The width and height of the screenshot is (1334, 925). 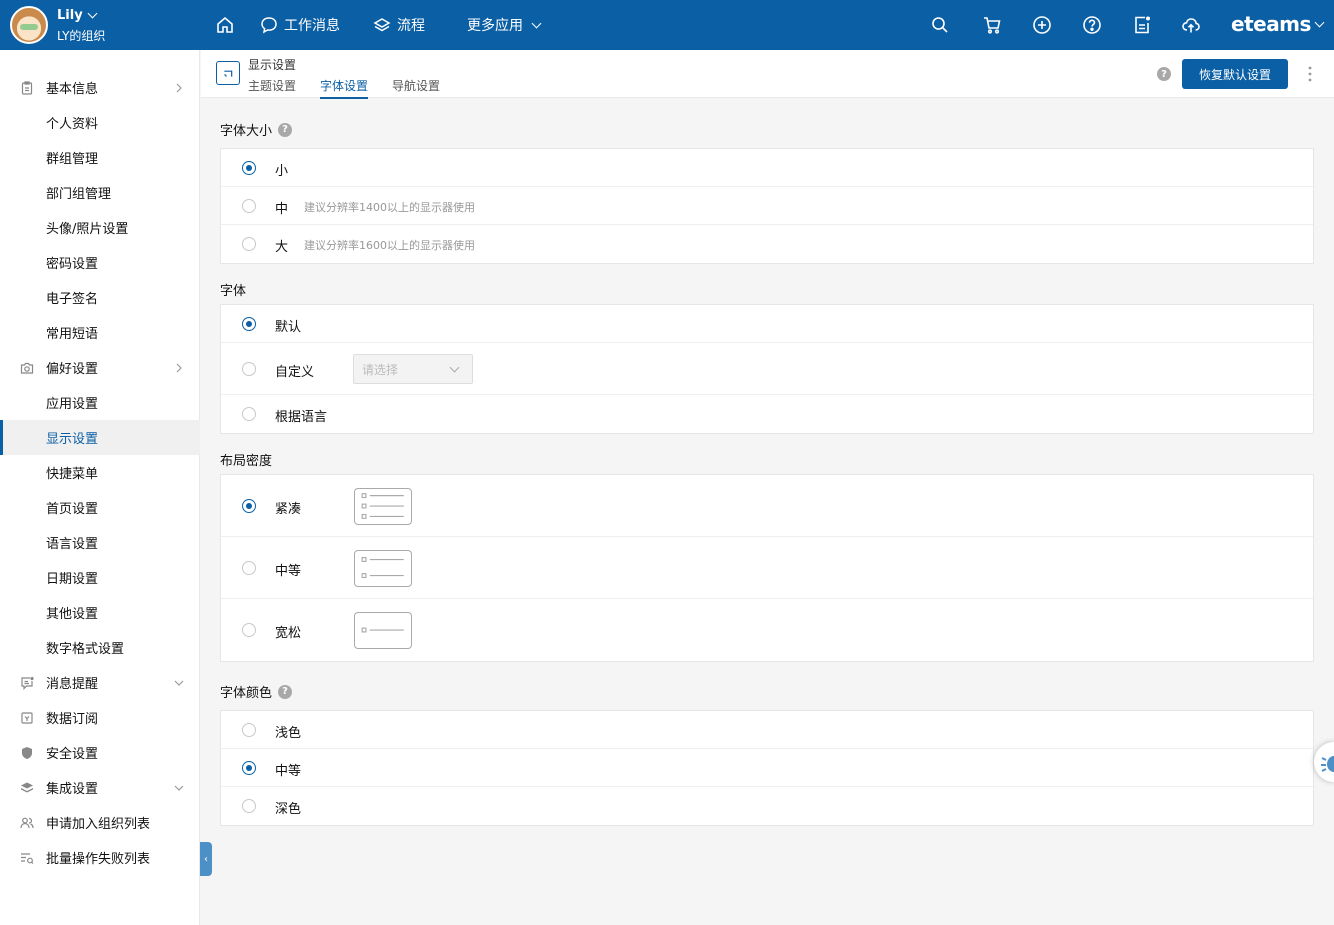 I want to click on sidebar-item-label: 密码设置, so click(x=72, y=264).